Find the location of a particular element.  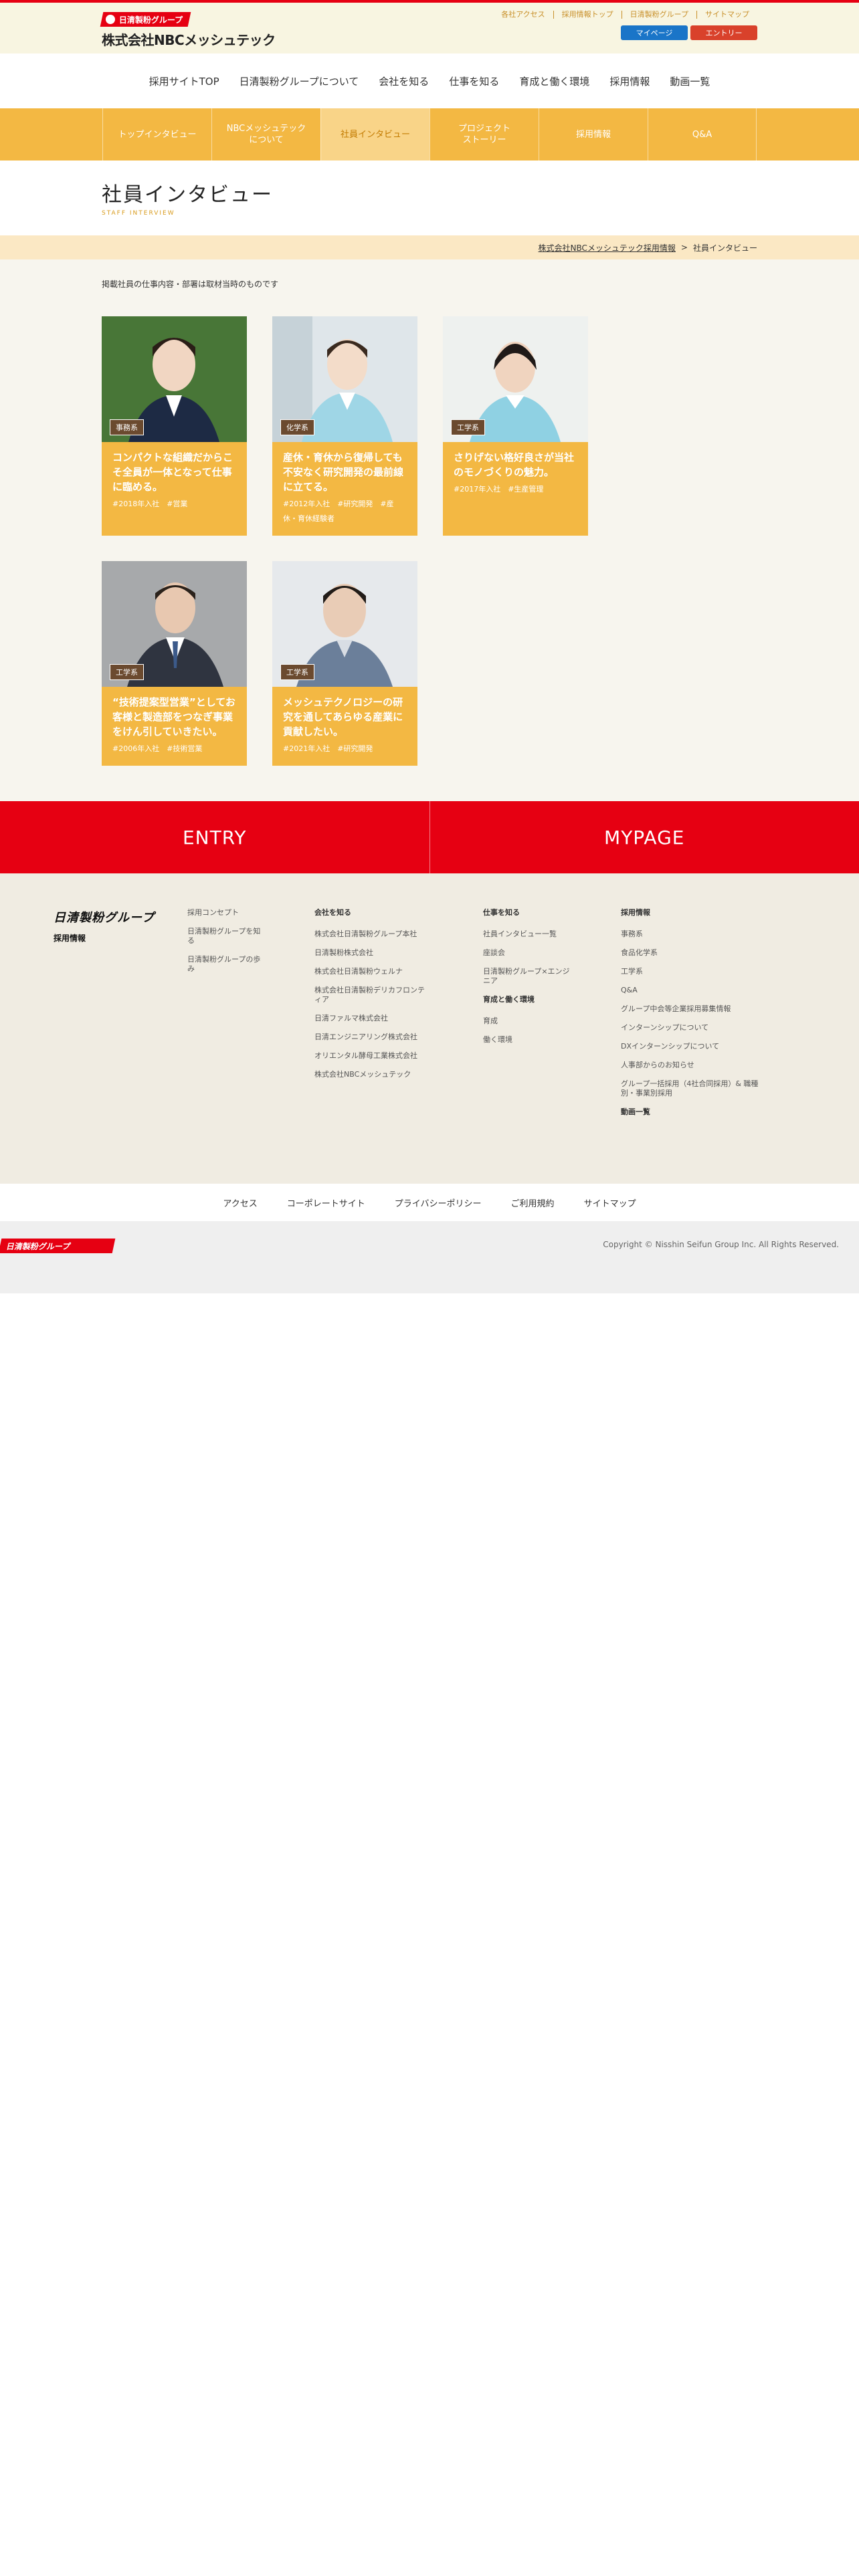

site-logo: 日清製粉グループ 株式会社NBCメッシュテック is located at coordinates (188, 30).